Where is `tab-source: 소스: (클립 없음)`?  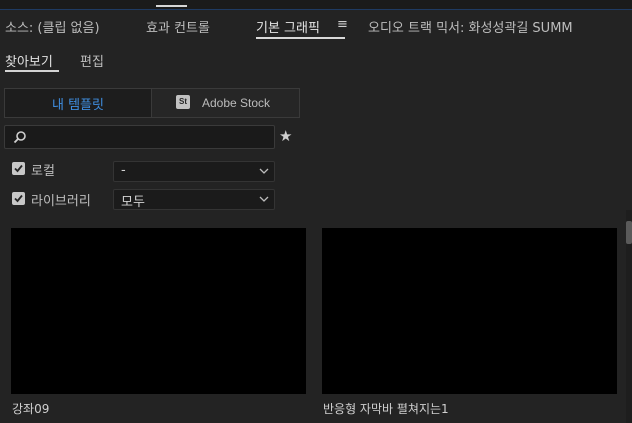 tab-source: 소스: (클립 없음) is located at coordinates (52, 26).